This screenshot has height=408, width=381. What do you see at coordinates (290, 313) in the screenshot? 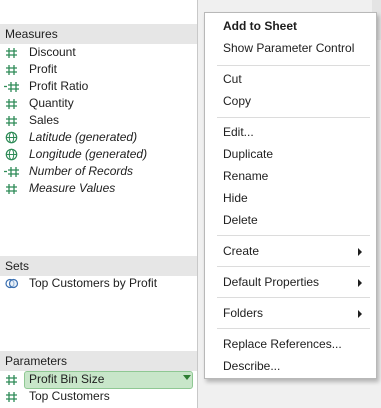
I see `menu-item-folders: Folders` at bounding box center [290, 313].